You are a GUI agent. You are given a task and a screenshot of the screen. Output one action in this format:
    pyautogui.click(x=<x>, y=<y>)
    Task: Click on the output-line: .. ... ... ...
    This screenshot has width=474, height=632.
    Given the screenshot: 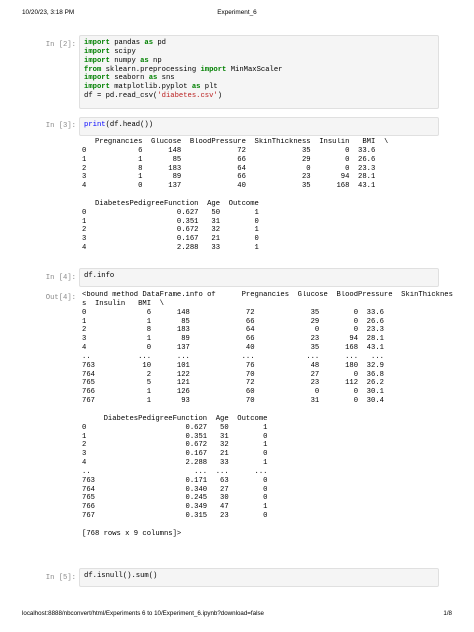 What is the action you would take?
    pyautogui.click(x=175, y=471)
    